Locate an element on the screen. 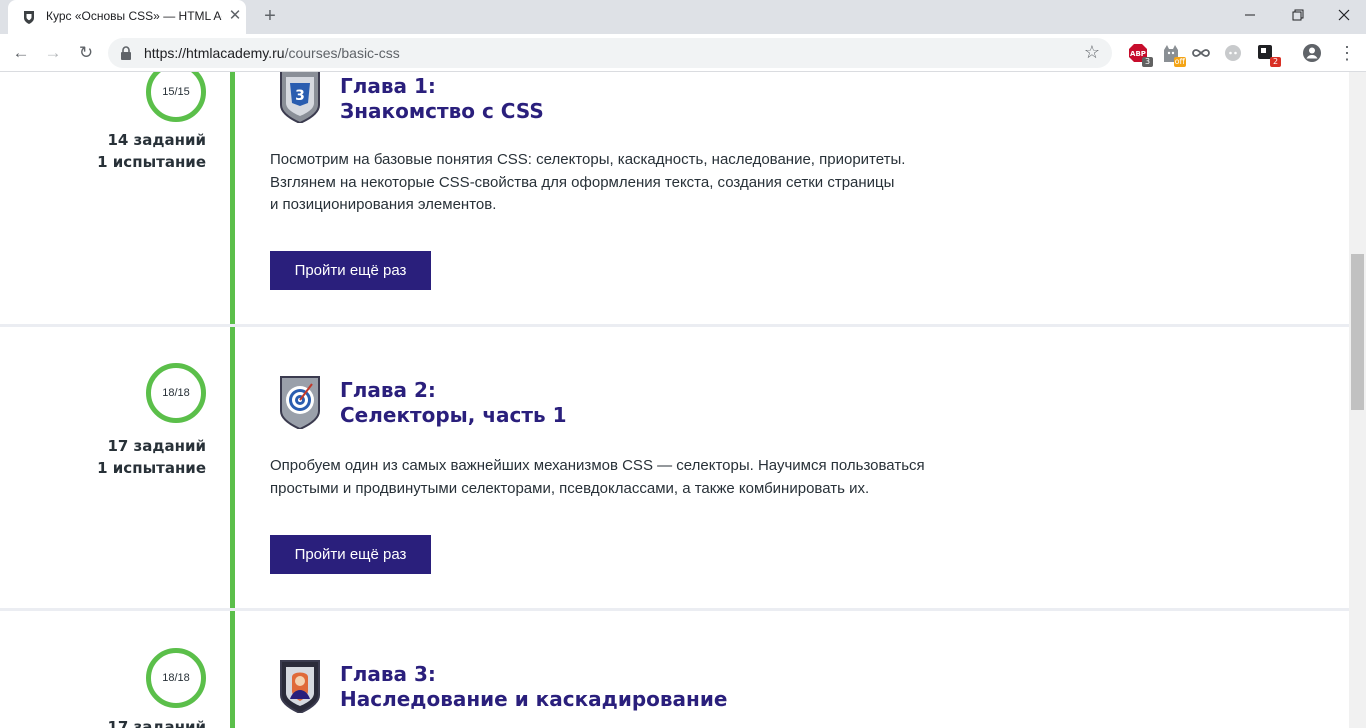 This screenshot has height=728, width=1366. new-tab-icon: + is located at coordinates (270, 16).